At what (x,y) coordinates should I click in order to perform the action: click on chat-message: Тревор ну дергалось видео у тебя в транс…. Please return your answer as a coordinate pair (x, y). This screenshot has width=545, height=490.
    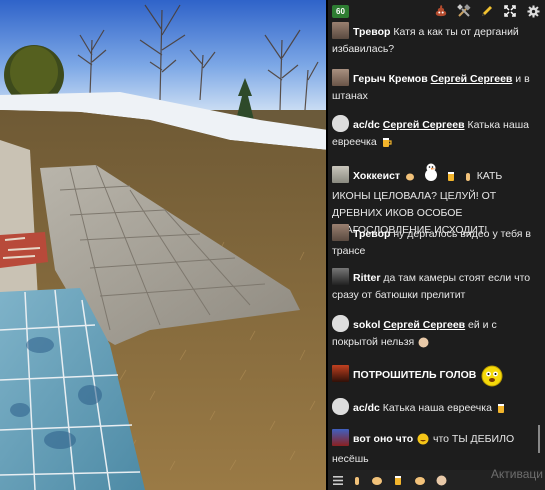
    Looking at the image, I should click on (433, 242).